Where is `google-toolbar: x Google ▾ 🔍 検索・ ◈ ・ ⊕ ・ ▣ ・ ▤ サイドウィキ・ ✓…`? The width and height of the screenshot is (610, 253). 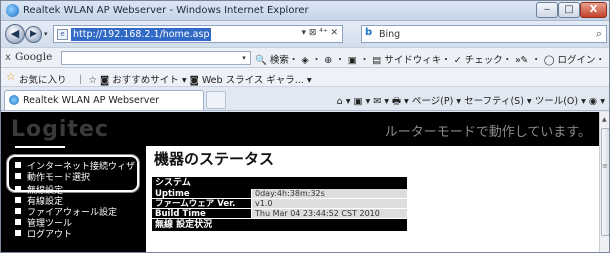
google-toolbar: x Google ▾ 🔍 検索・ ◈ ・ ⊕ ・ ▣ ・ ▤ サイドウィキ・ ✓… is located at coordinates (305, 57).